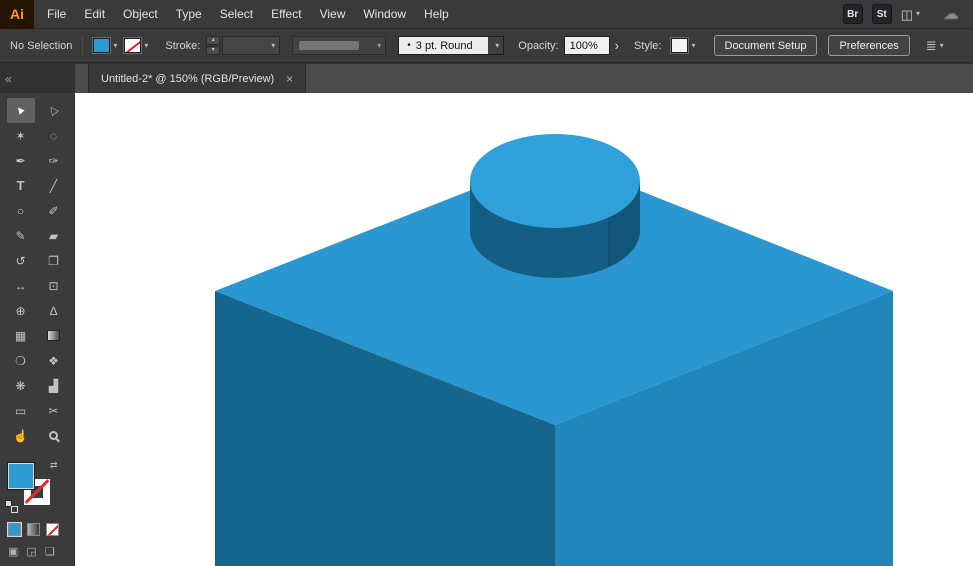  Describe the element at coordinates (54, 260) in the screenshot. I see `tool-scale: ❐` at that location.